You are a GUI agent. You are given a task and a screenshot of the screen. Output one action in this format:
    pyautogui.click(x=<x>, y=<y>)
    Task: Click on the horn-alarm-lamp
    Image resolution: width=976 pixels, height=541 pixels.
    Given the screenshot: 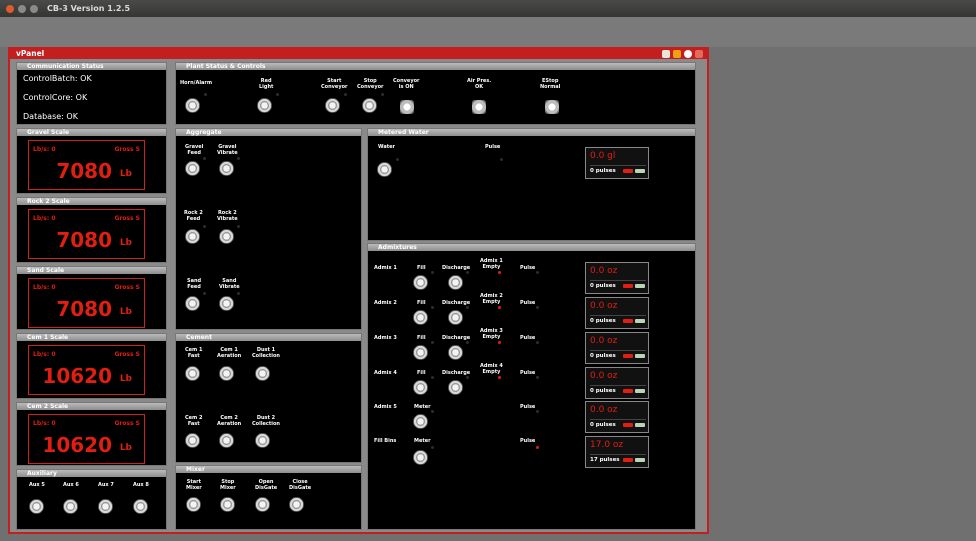 What is the action you would take?
    pyautogui.click(x=205, y=94)
    